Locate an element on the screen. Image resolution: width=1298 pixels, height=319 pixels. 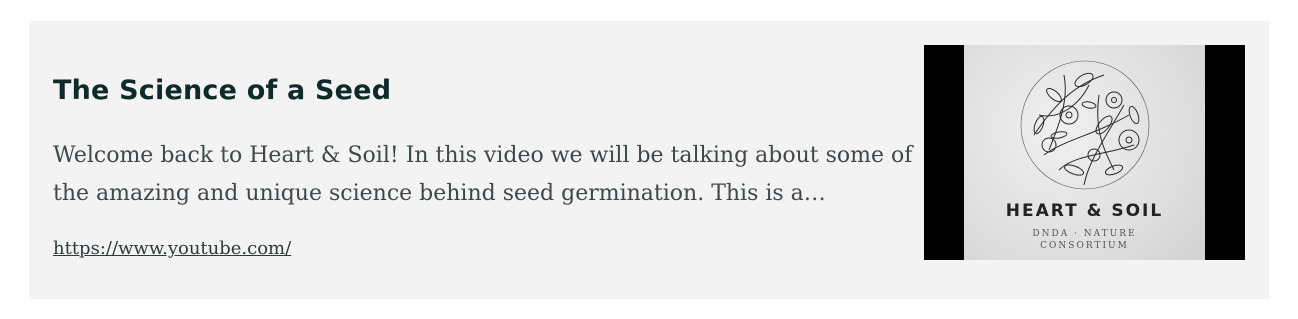
card-url: https://www.youtube.com/ is located at coordinates (172, 248).